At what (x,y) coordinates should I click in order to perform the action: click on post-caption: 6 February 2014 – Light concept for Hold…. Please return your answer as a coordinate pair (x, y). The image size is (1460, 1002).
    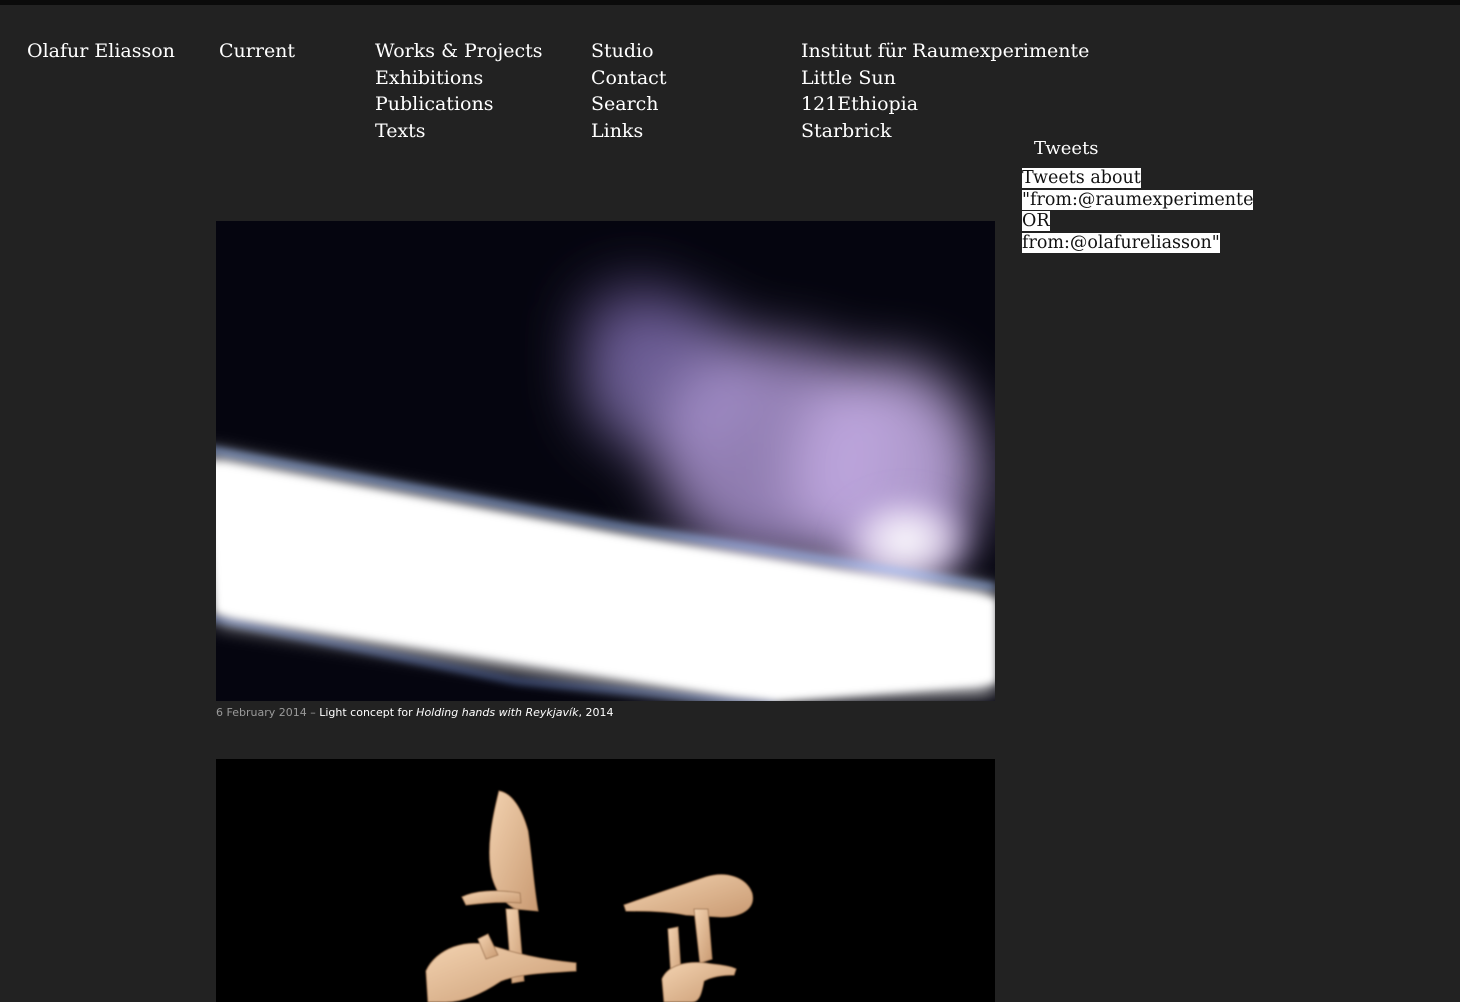
    Looking at the image, I should click on (414, 713).